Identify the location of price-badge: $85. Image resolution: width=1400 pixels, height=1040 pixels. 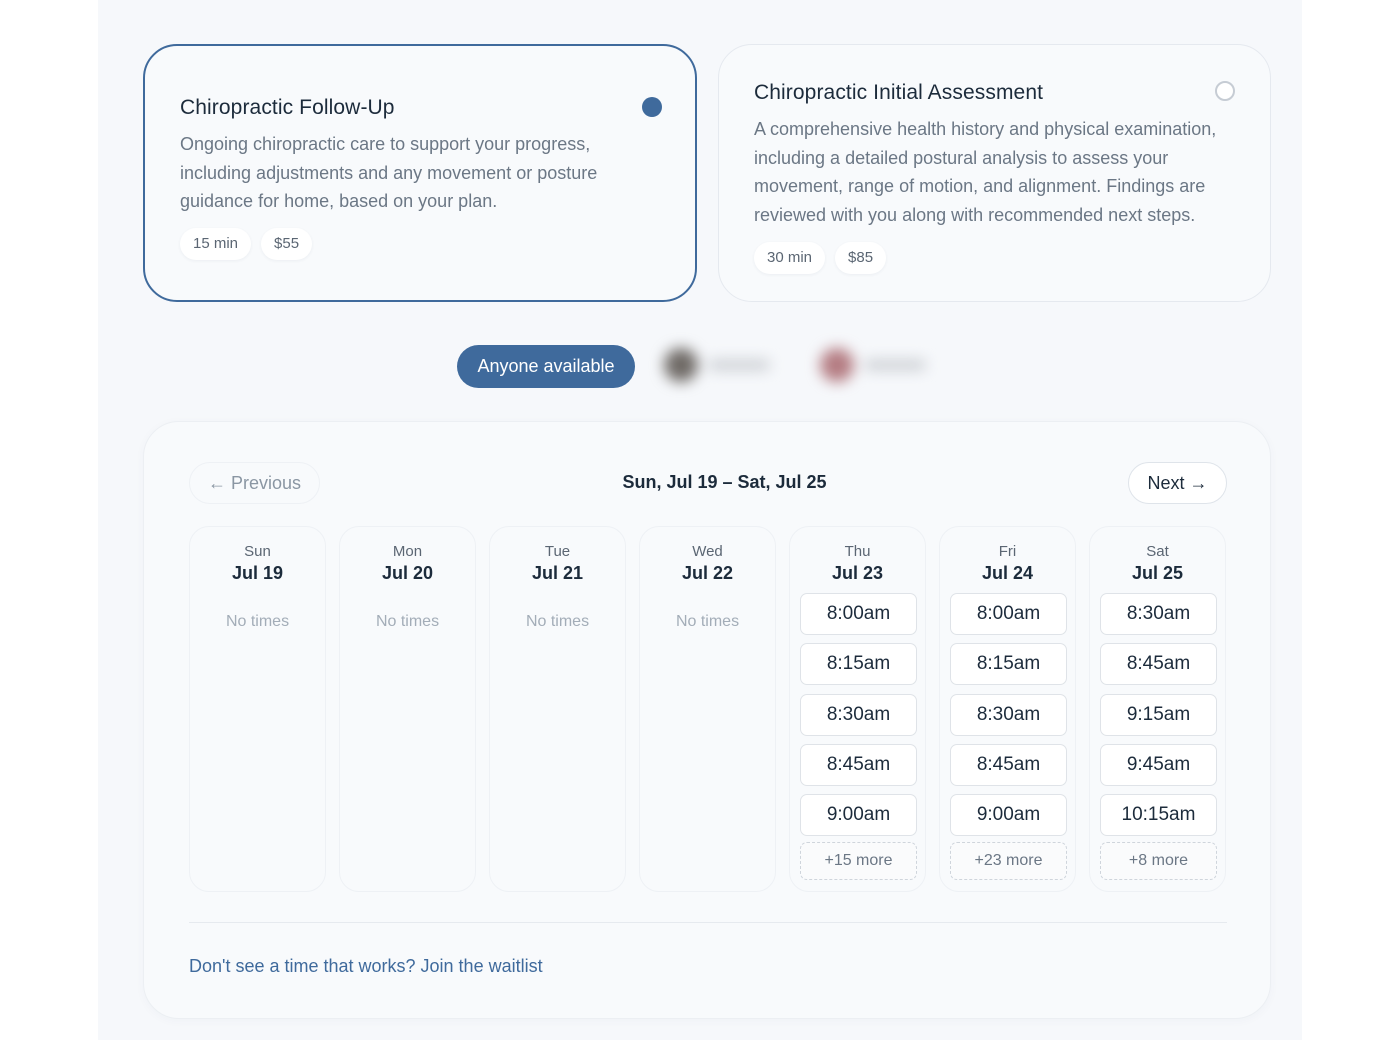
(861, 258).